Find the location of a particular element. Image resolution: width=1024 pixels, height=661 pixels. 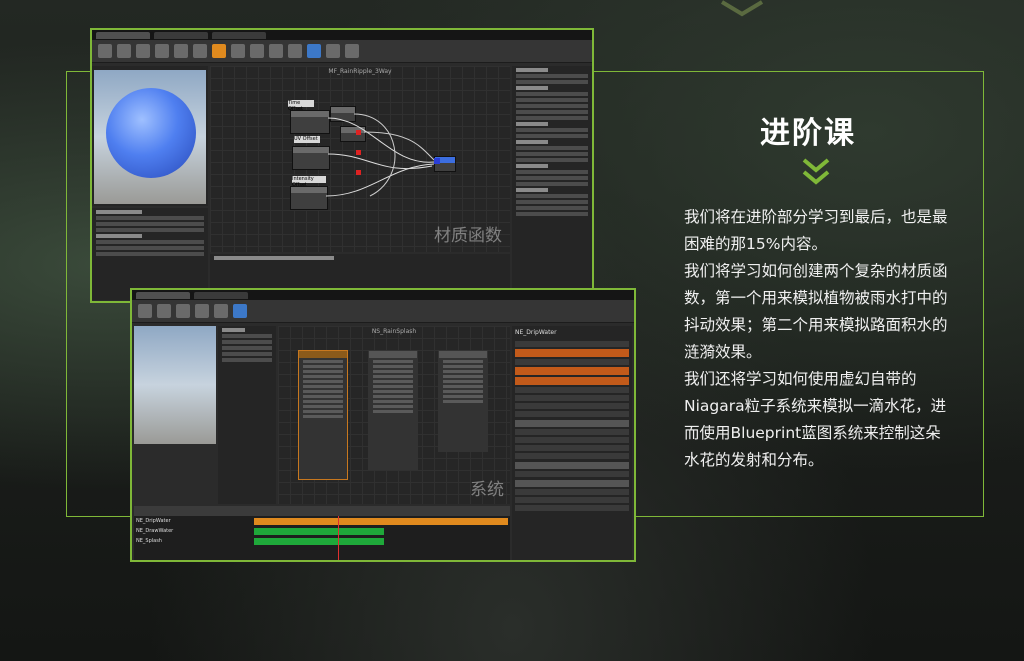

window-tab-bar is located at coordinates (383, 295).